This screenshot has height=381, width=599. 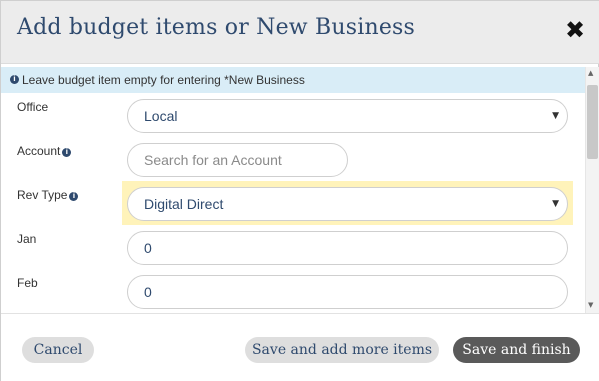 I want to click on office-value: Local, so click(x=161, y=116).